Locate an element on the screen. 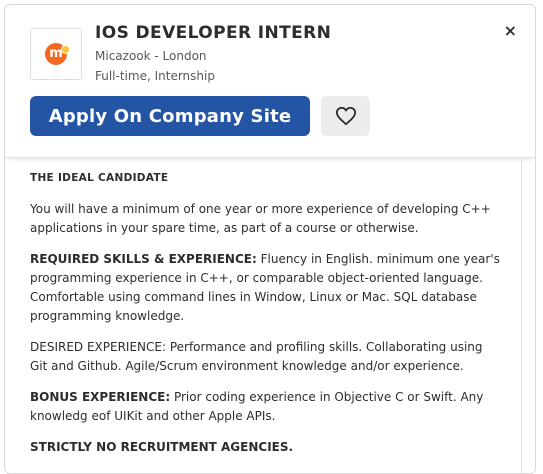 The width and height of the screenshot is (543, 474). strict-note: STRICTLY NO RECRUITMENT AGENCIES. is located at coordinates (265, 447).